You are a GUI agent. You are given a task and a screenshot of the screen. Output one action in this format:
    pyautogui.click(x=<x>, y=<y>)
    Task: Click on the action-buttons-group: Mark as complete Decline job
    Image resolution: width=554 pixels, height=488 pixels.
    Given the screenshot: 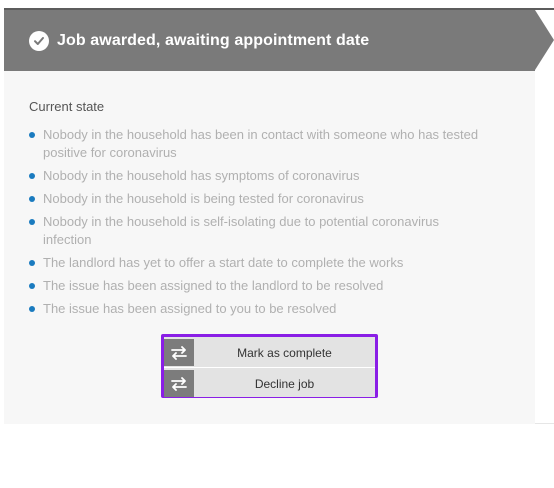 What is the action you would take?
    pyautogui.click(x=269, y=366)
    